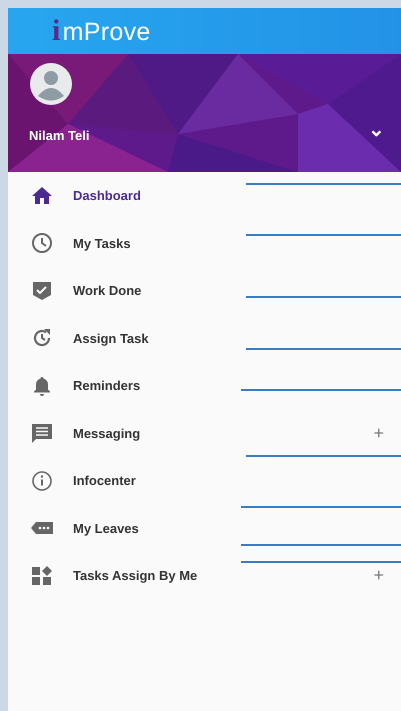 The width and height of the screenshot is (401, 711). Describe the element at coordinates (376, 135) in the screenshot. I see `dropdown-toggle: ⌄` at that location.